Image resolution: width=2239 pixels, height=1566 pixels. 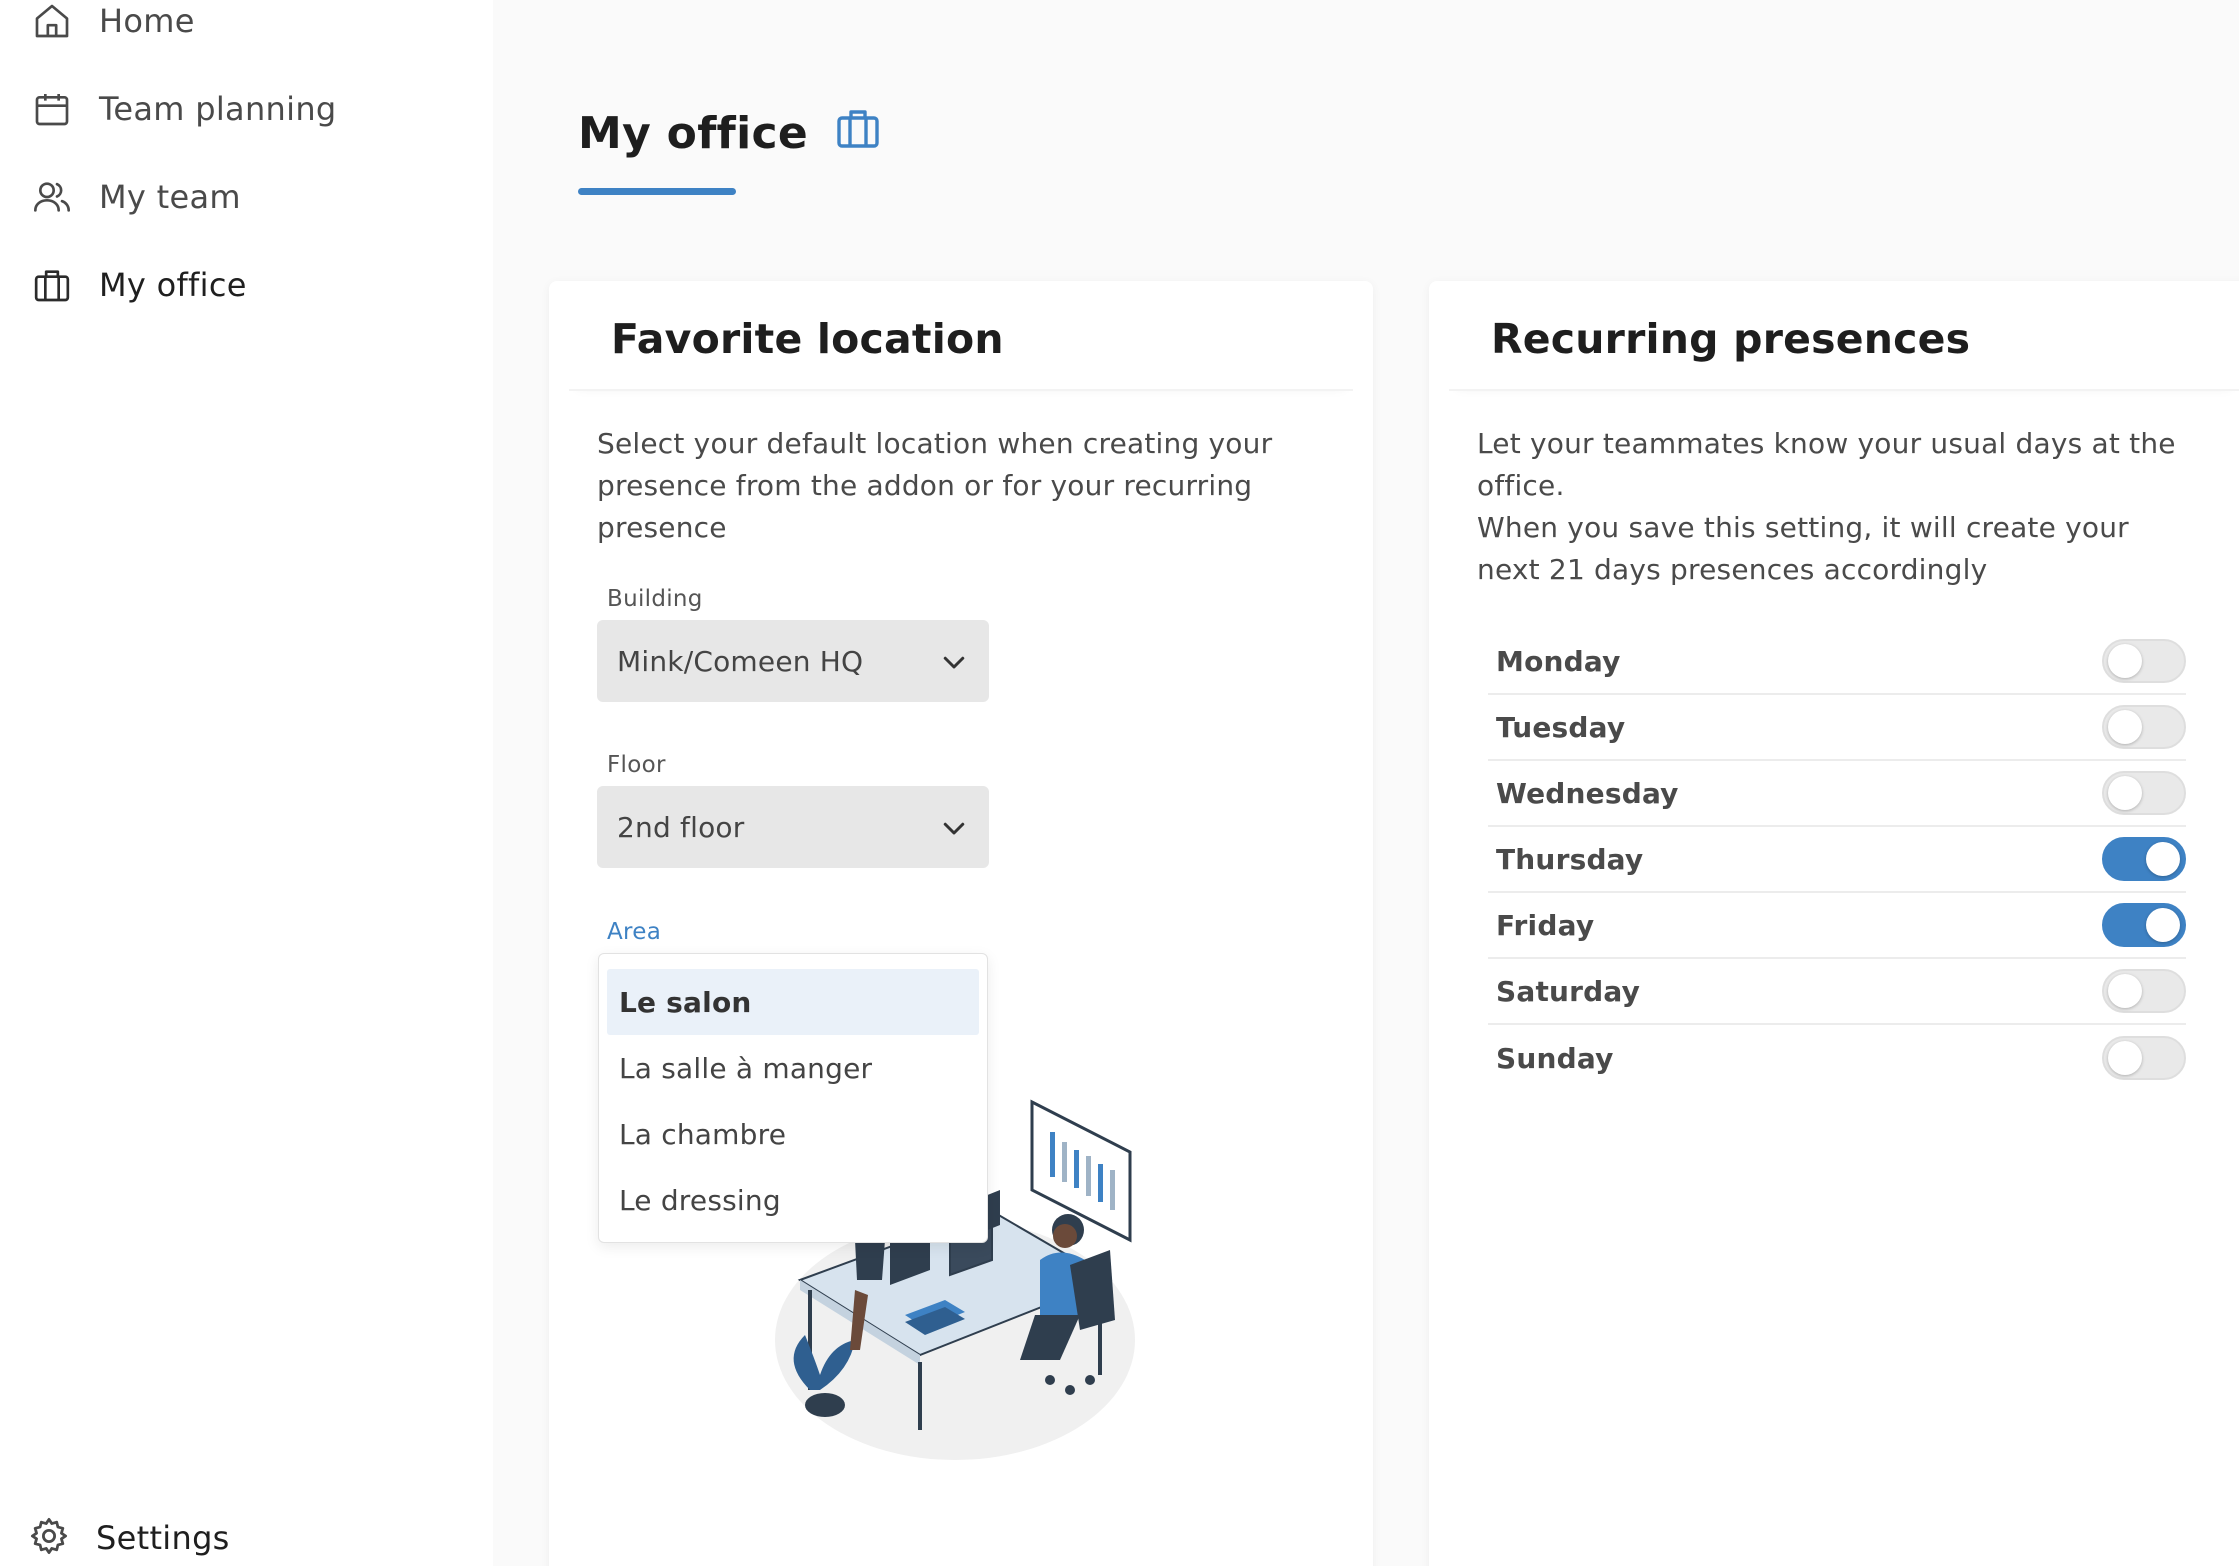 I want to click on page-title: My office, so click(x=693, y=133).